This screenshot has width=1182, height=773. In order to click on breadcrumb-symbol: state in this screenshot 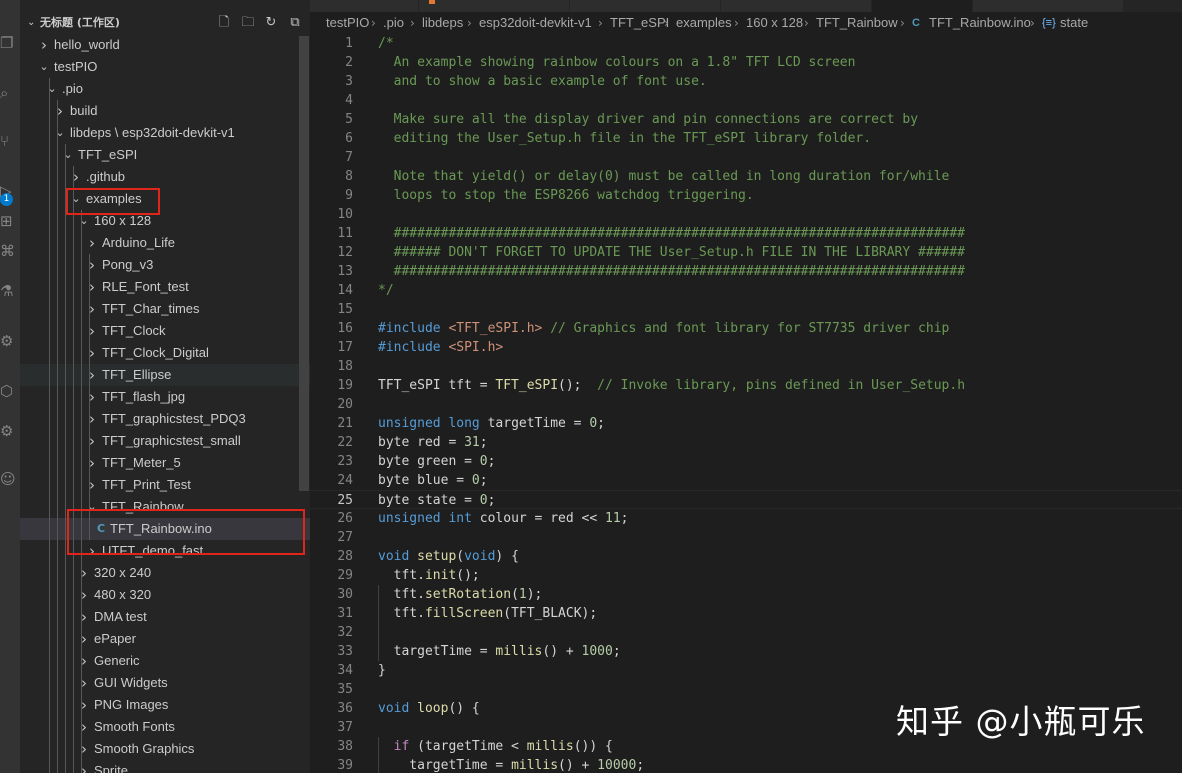, I will do `click(1074, 23)`.